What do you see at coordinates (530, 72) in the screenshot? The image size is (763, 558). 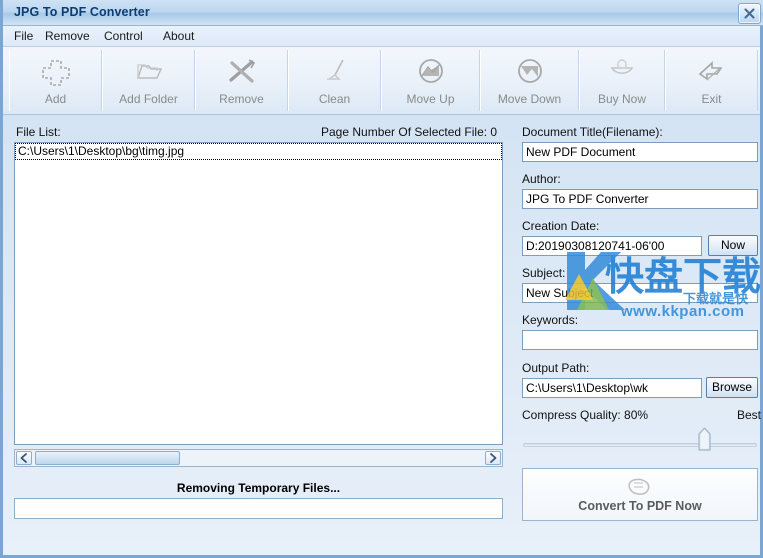 I see `arrow-down-circle-icon` at bounding box center [530, 72].